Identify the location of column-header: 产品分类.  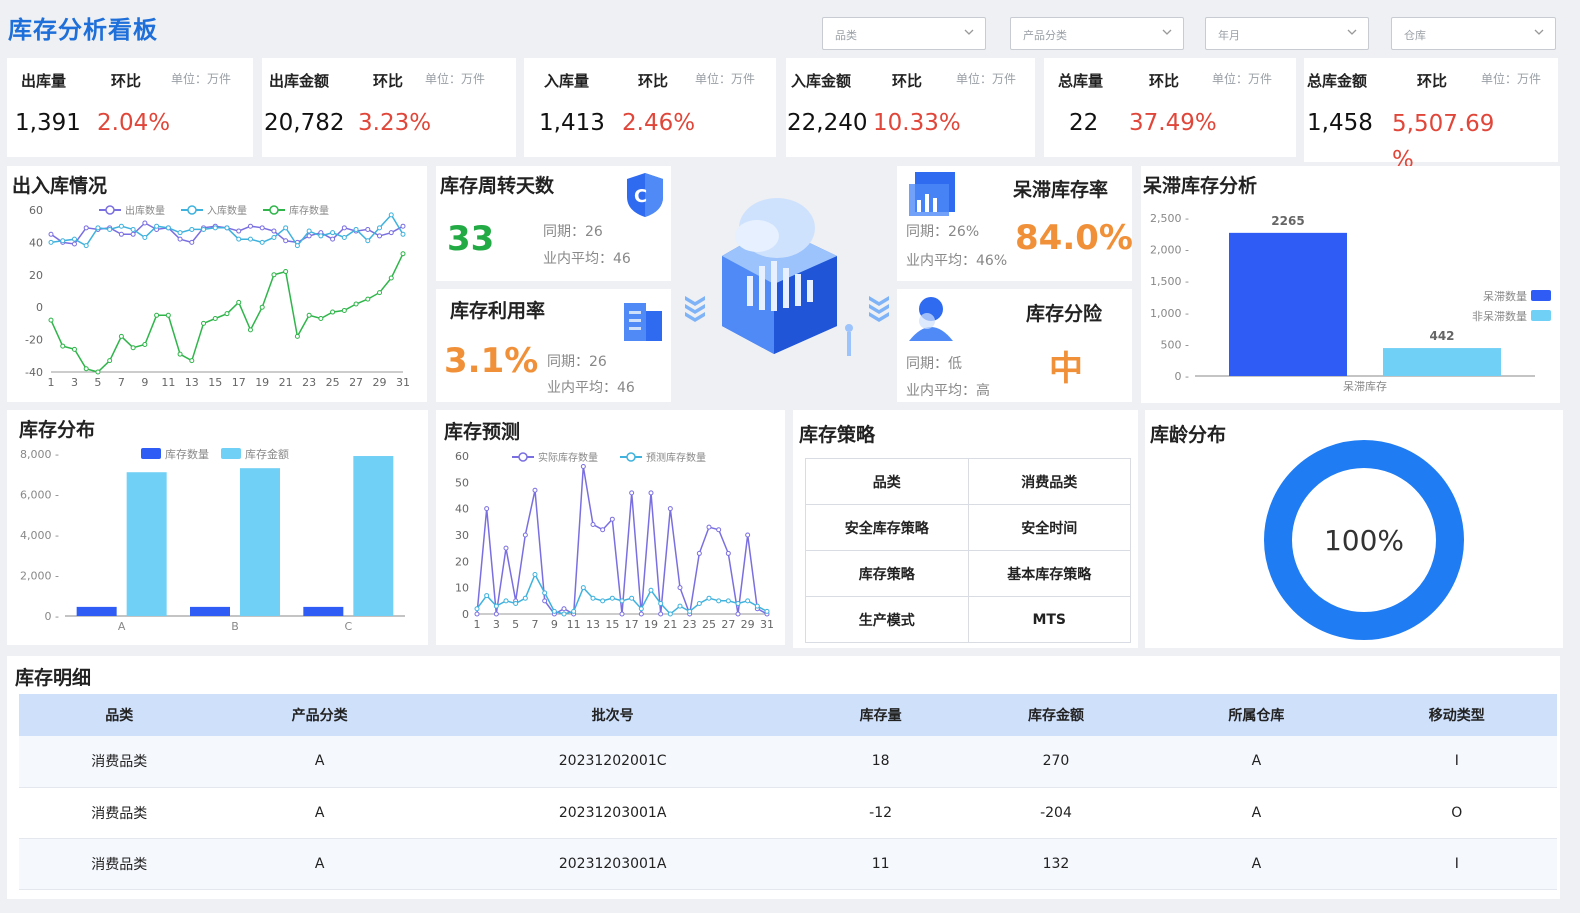
(319, 715).